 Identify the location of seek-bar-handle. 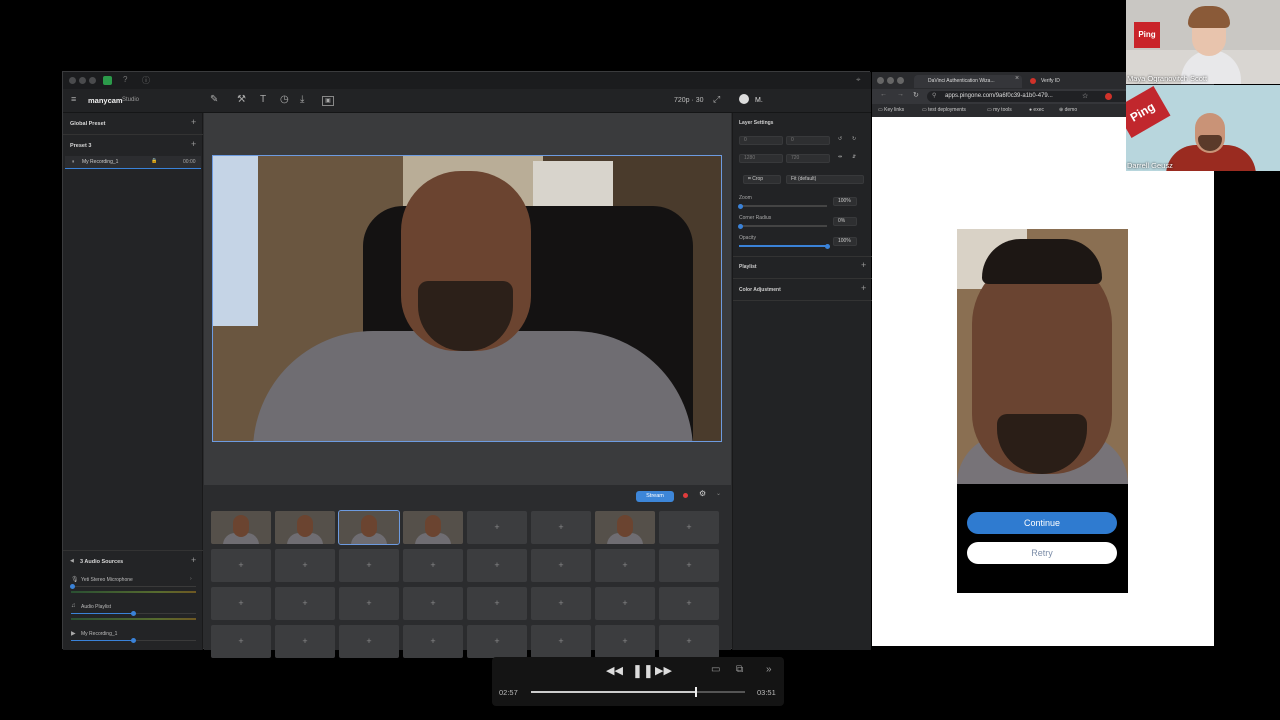
(695, 692).